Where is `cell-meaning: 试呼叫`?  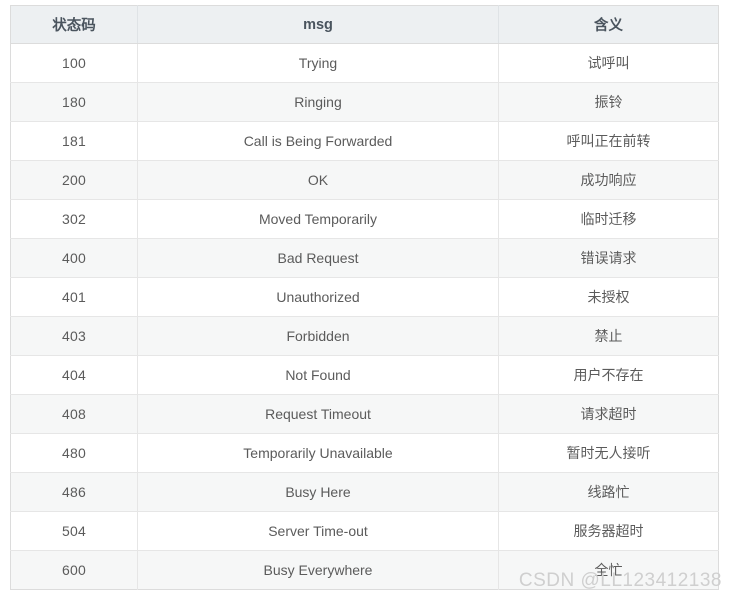
cell-meaning: 试呼叫 is located at coordinates (608, 63).